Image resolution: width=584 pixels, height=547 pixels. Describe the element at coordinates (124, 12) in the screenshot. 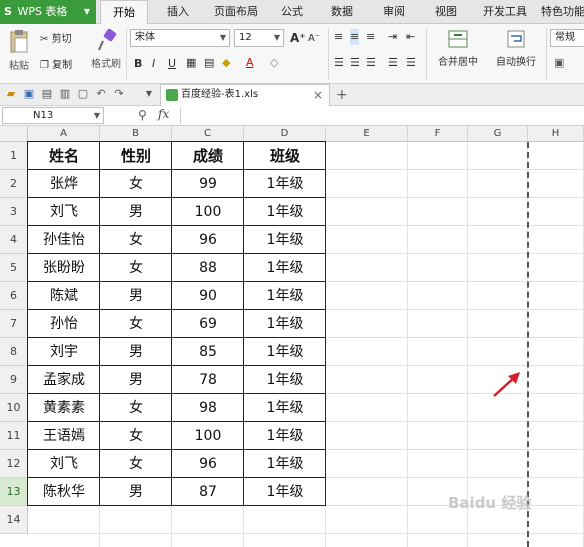

I see `tab-home: 开始` at that location.